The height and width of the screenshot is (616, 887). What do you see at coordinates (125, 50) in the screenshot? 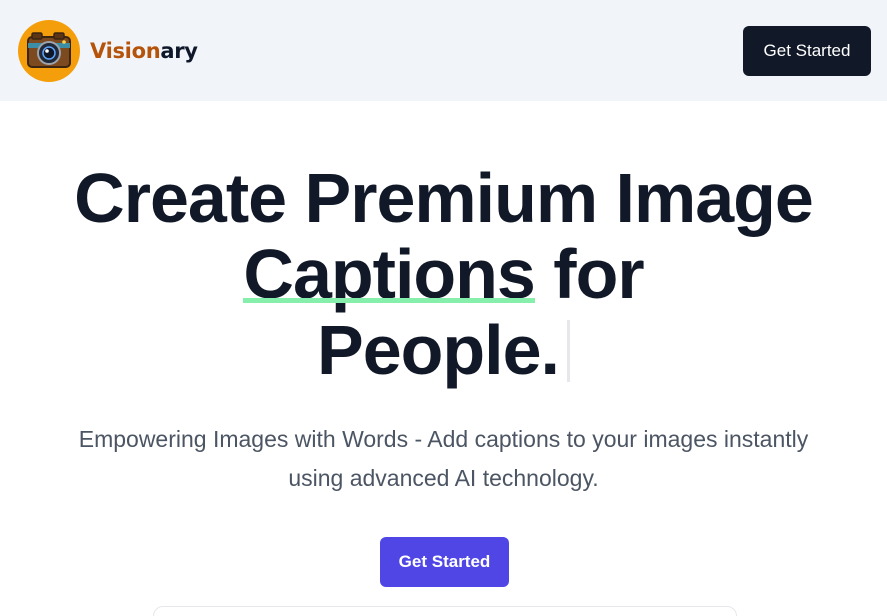
I see `brand-name-part-1: Vision` at bounding box center [125, 50].